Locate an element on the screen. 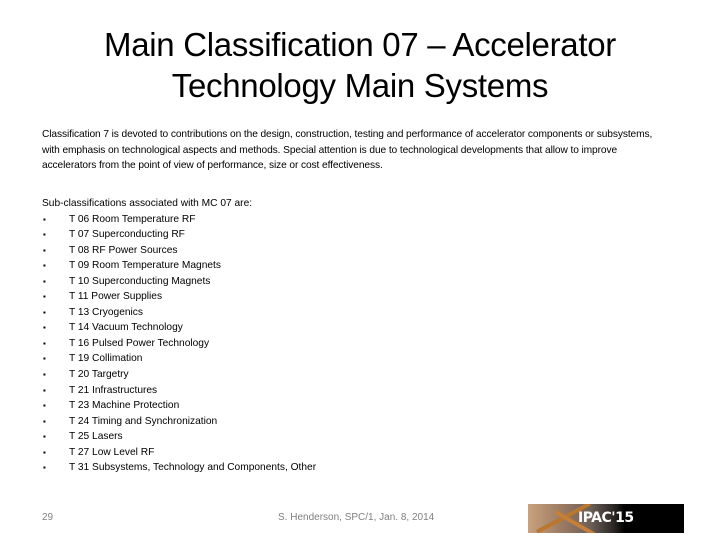 The height and width of the screenshot is (540, 720). list-item: ▪ T 27 Low Level RF is located at coordinates (179, 453).